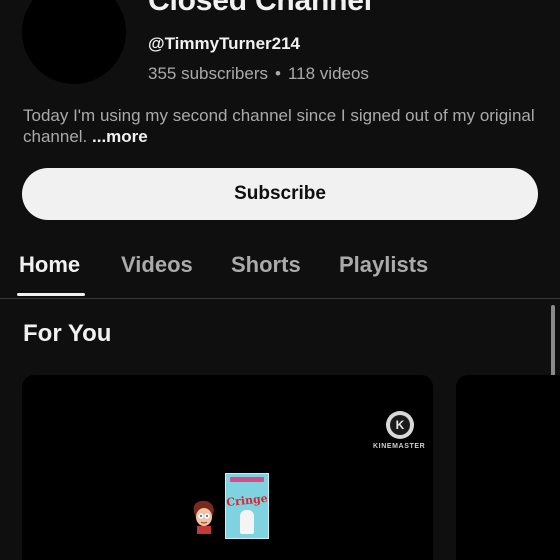  I want to click on channel-stats: 355 subscribers • 118 videos, so click(258, 74).